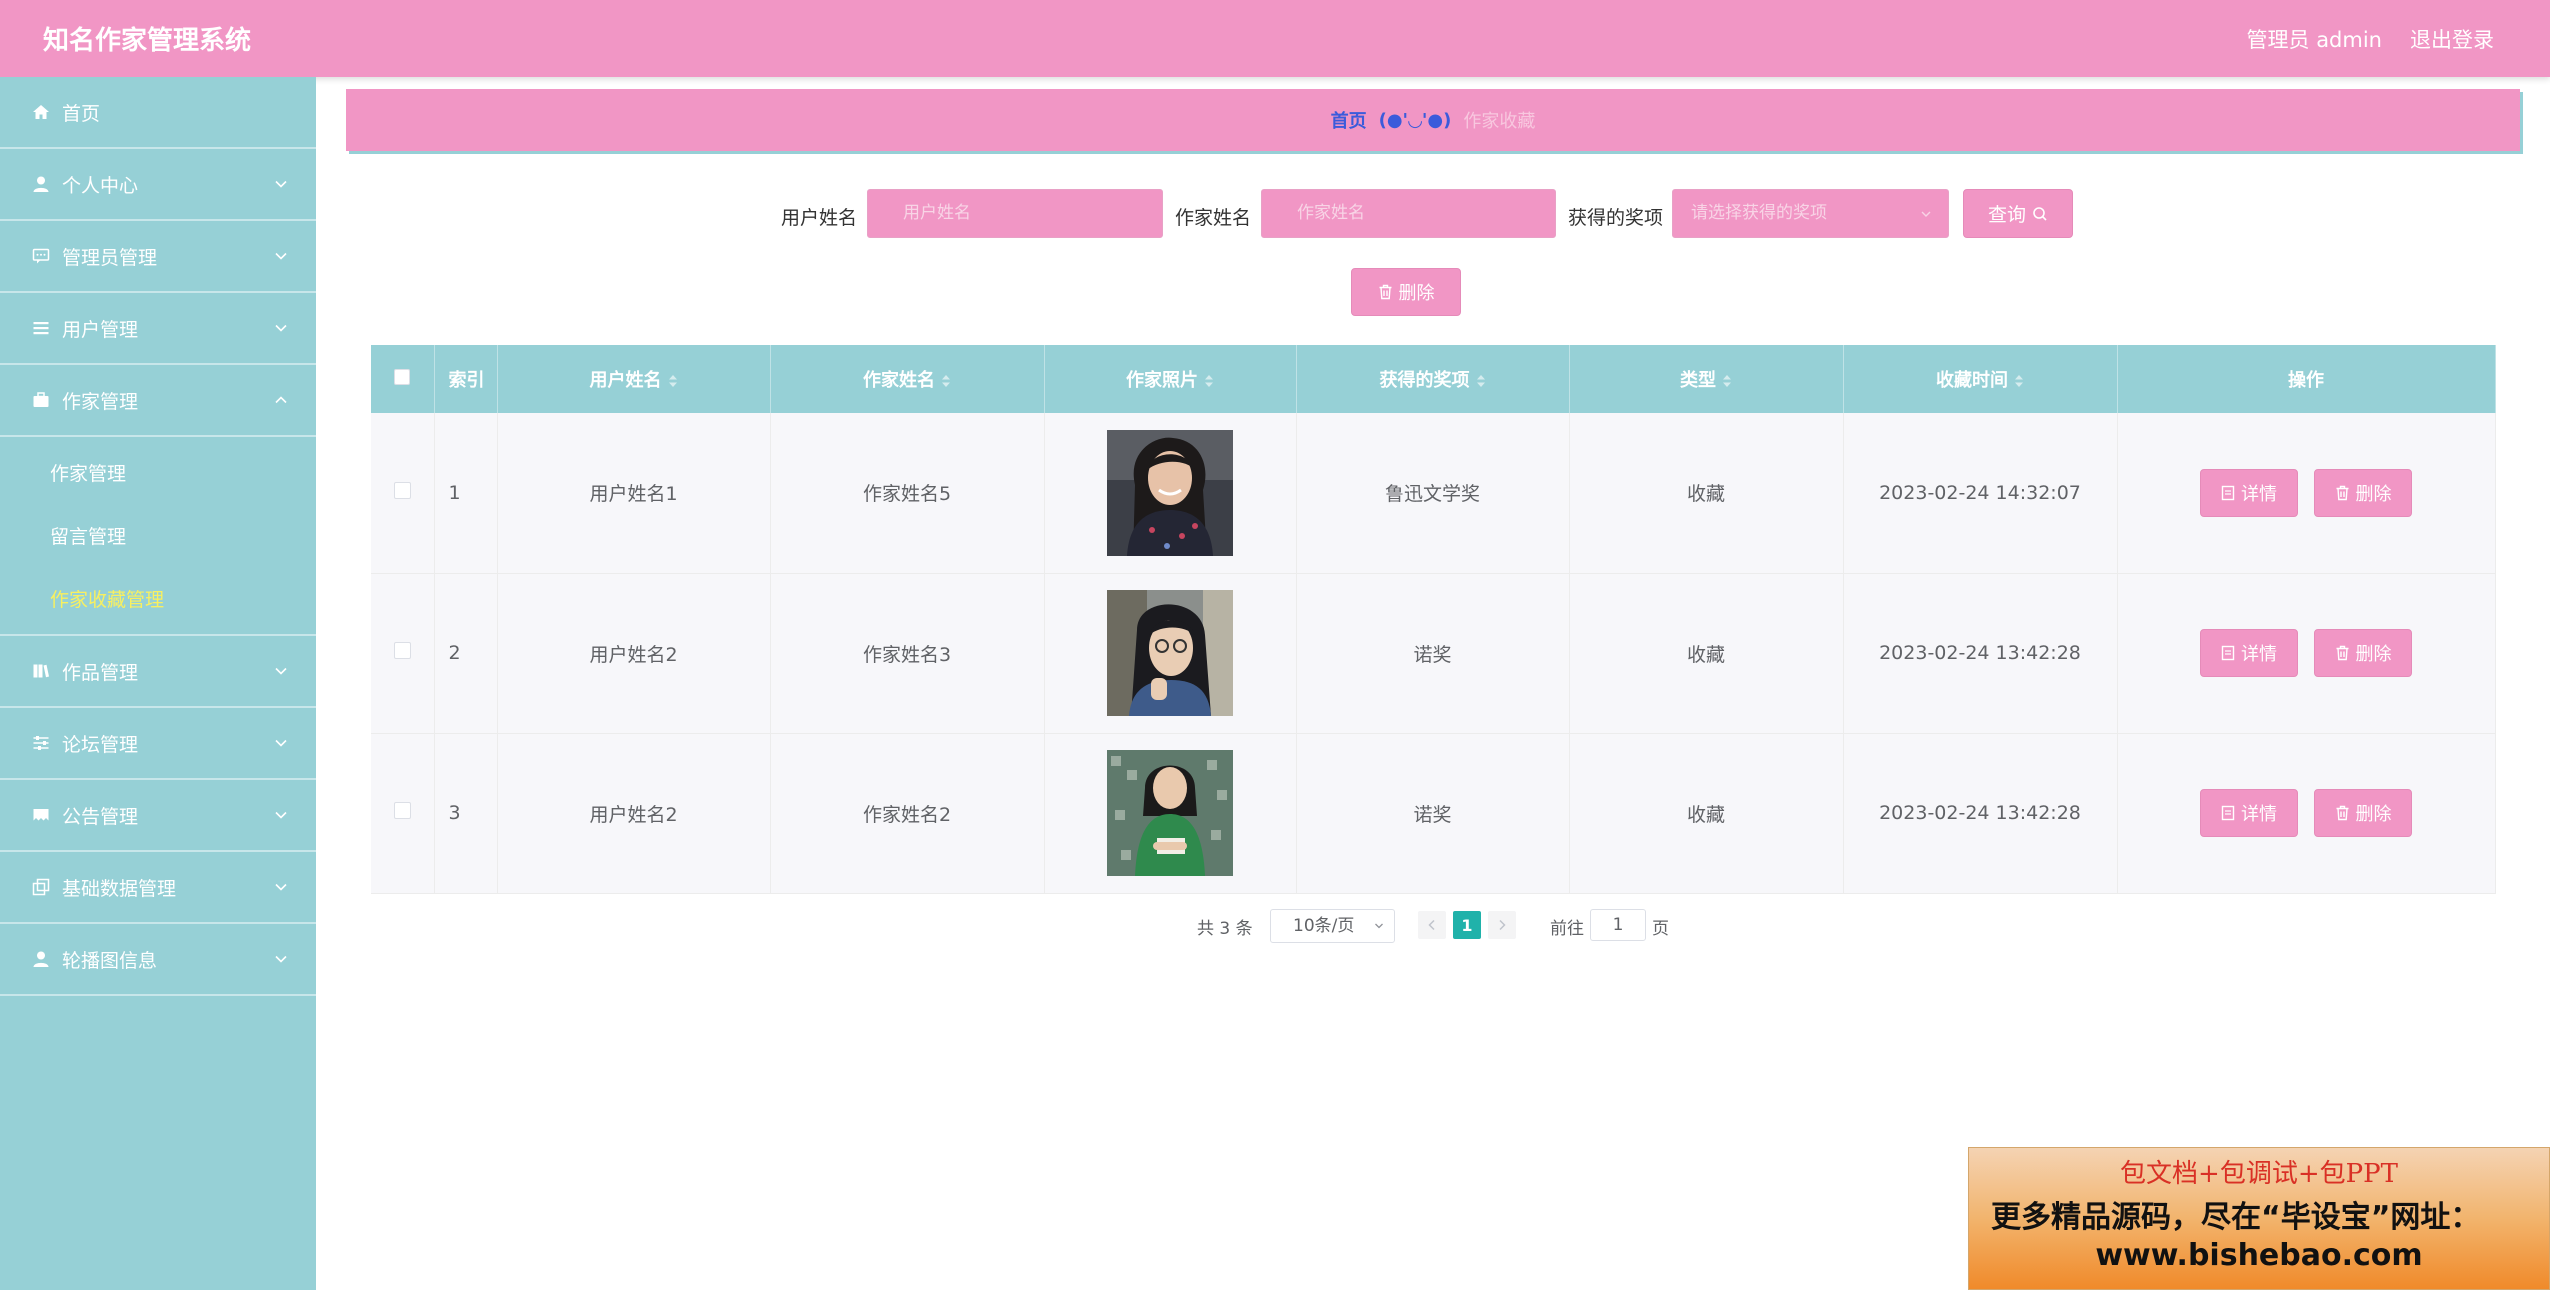  Describe the element at coordinates (2258, 654) in the screenshot. I see `detail-button-label: 详情` at that location.